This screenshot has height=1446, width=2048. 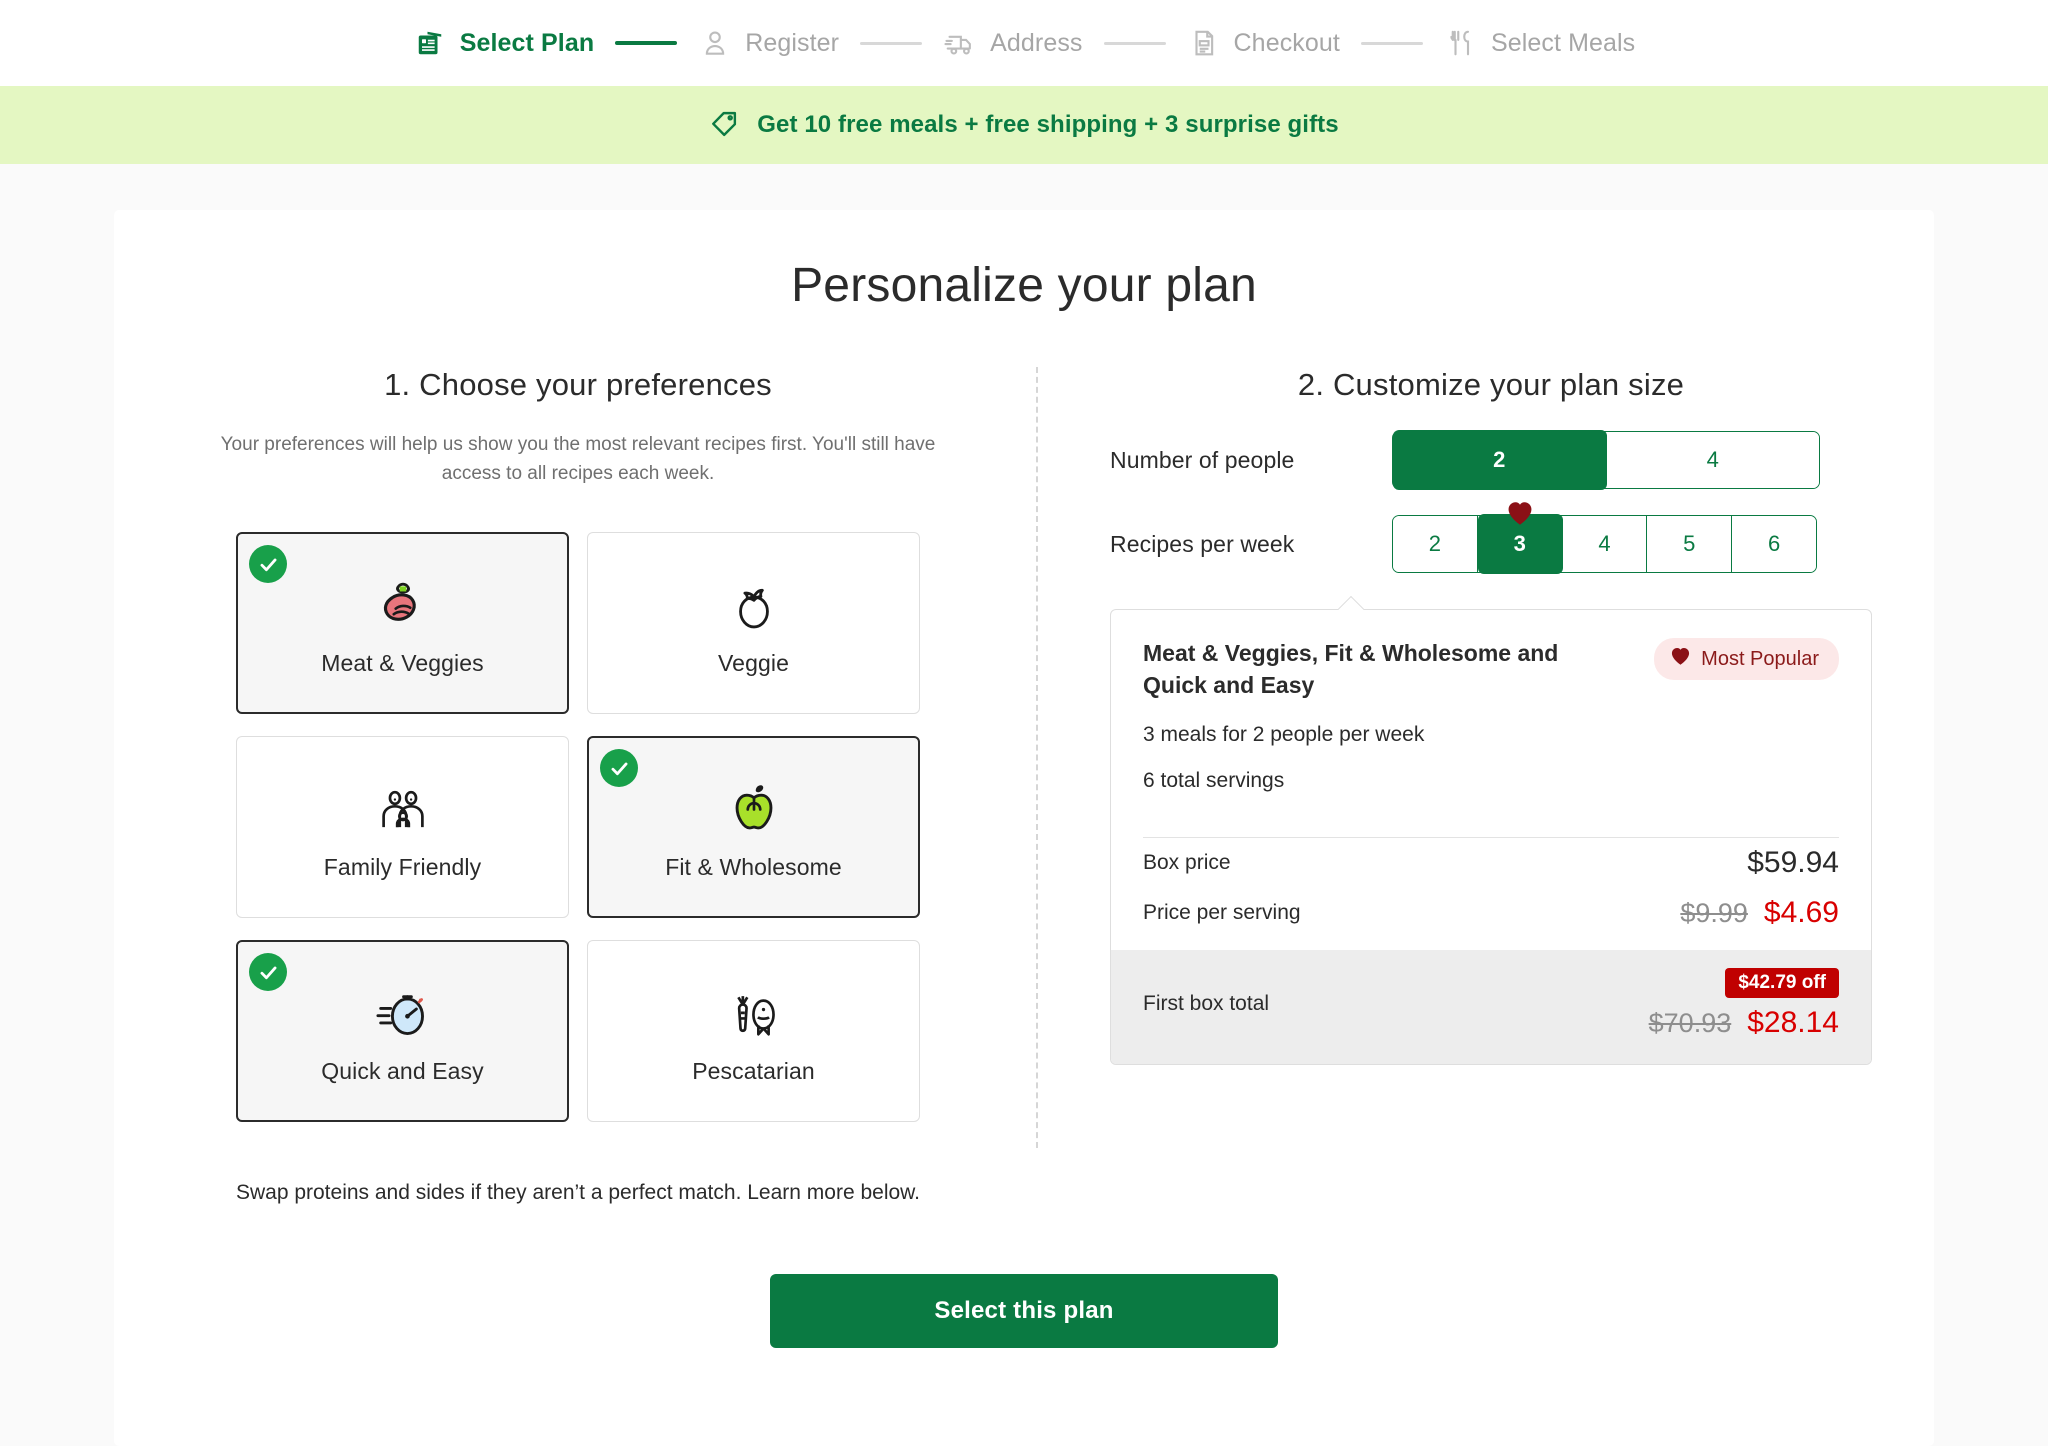 I want to click on preference-label: Fit & Wholesome, so click(x=753, y=866).